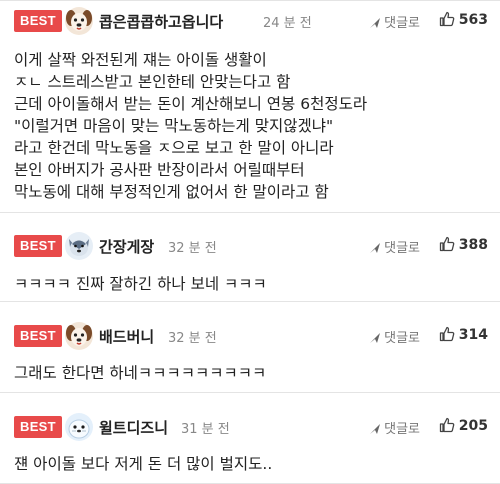  I want to click on comment-header: BEST 윌트디즈니 31 분 전 댓글로 205, so click(250, 427).